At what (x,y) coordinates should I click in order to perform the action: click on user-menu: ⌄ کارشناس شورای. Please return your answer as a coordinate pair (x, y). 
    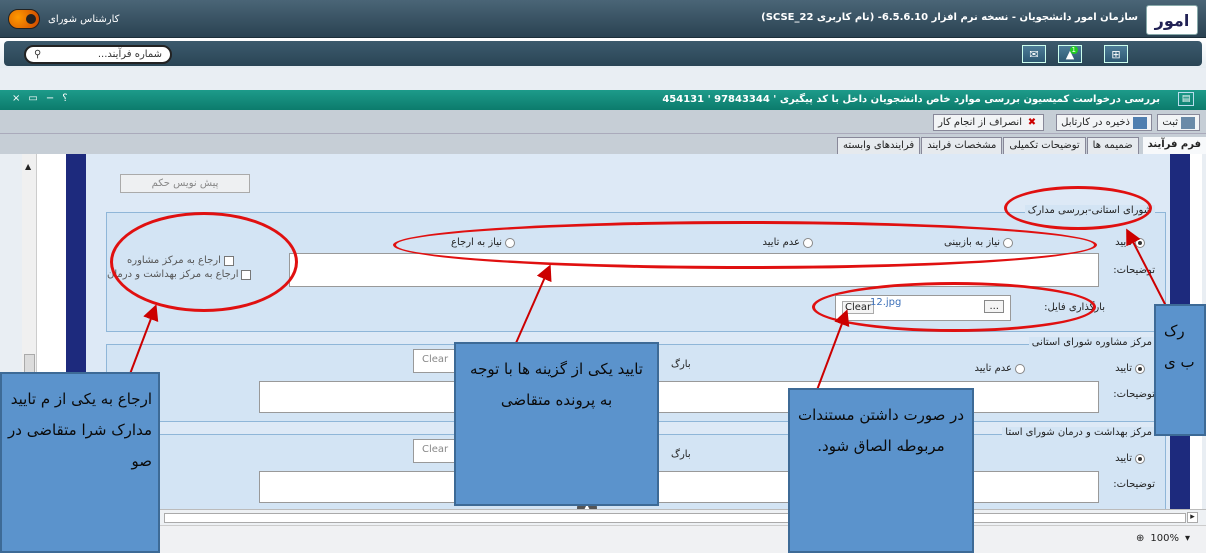
    Looking at the image, I should click on (64, 19).